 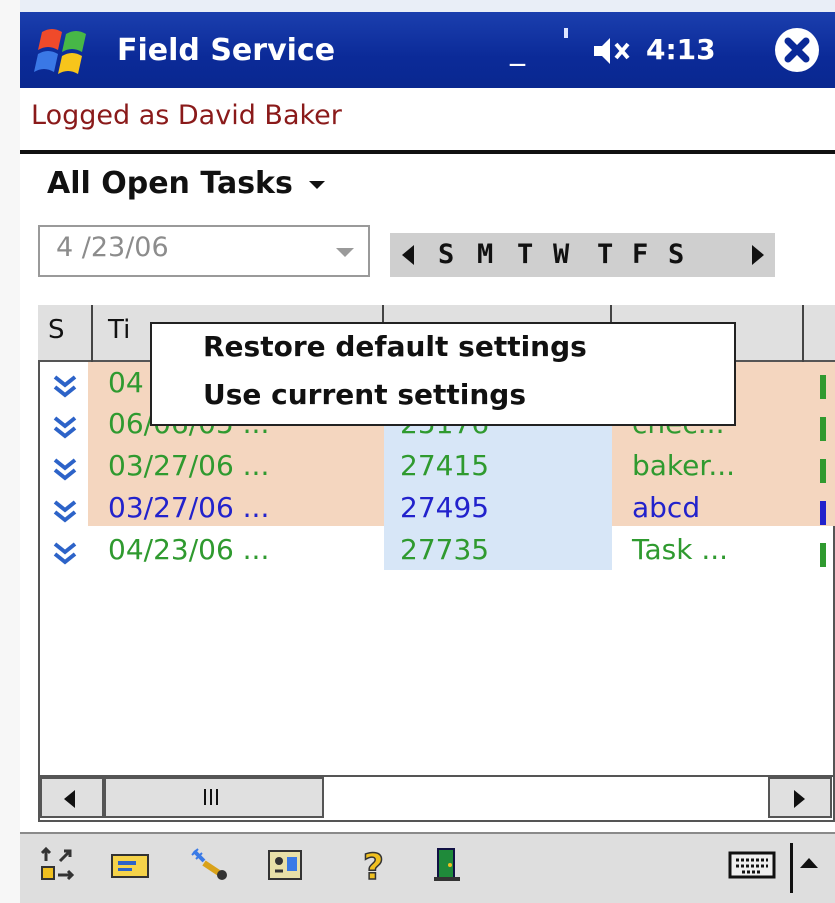 I want to click on envelope-icon, so click(x=130, y=865).